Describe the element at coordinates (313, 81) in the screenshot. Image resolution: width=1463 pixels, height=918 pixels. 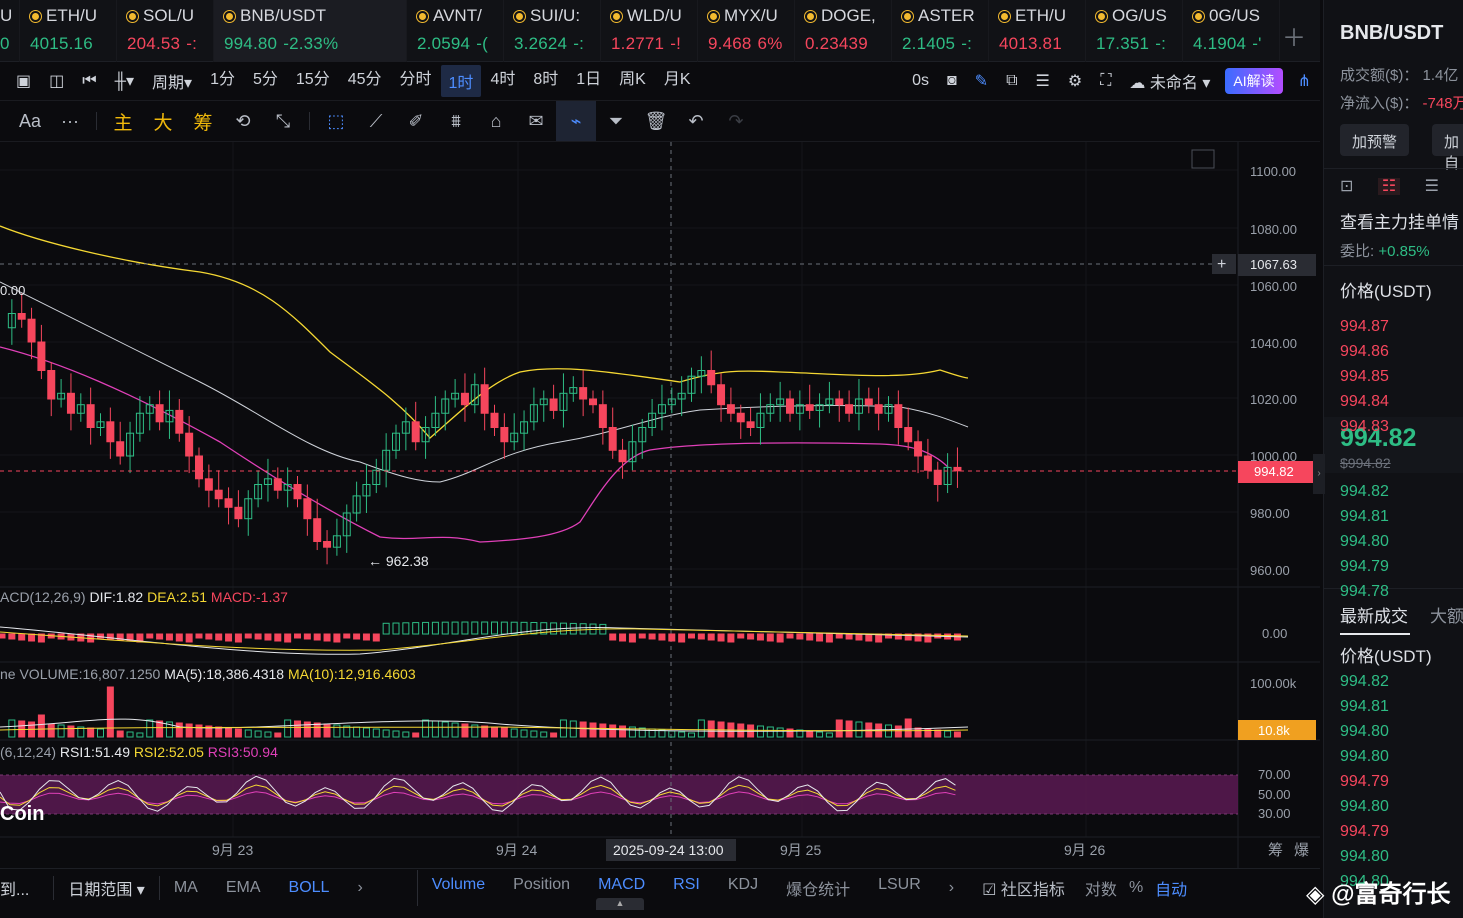
I see `interval-2: 15分` at that location.